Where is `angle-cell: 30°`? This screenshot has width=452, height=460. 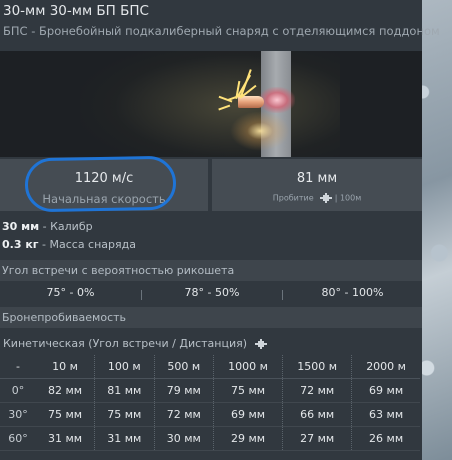
angle-cell: 30° is located at coordinates (18, 414).